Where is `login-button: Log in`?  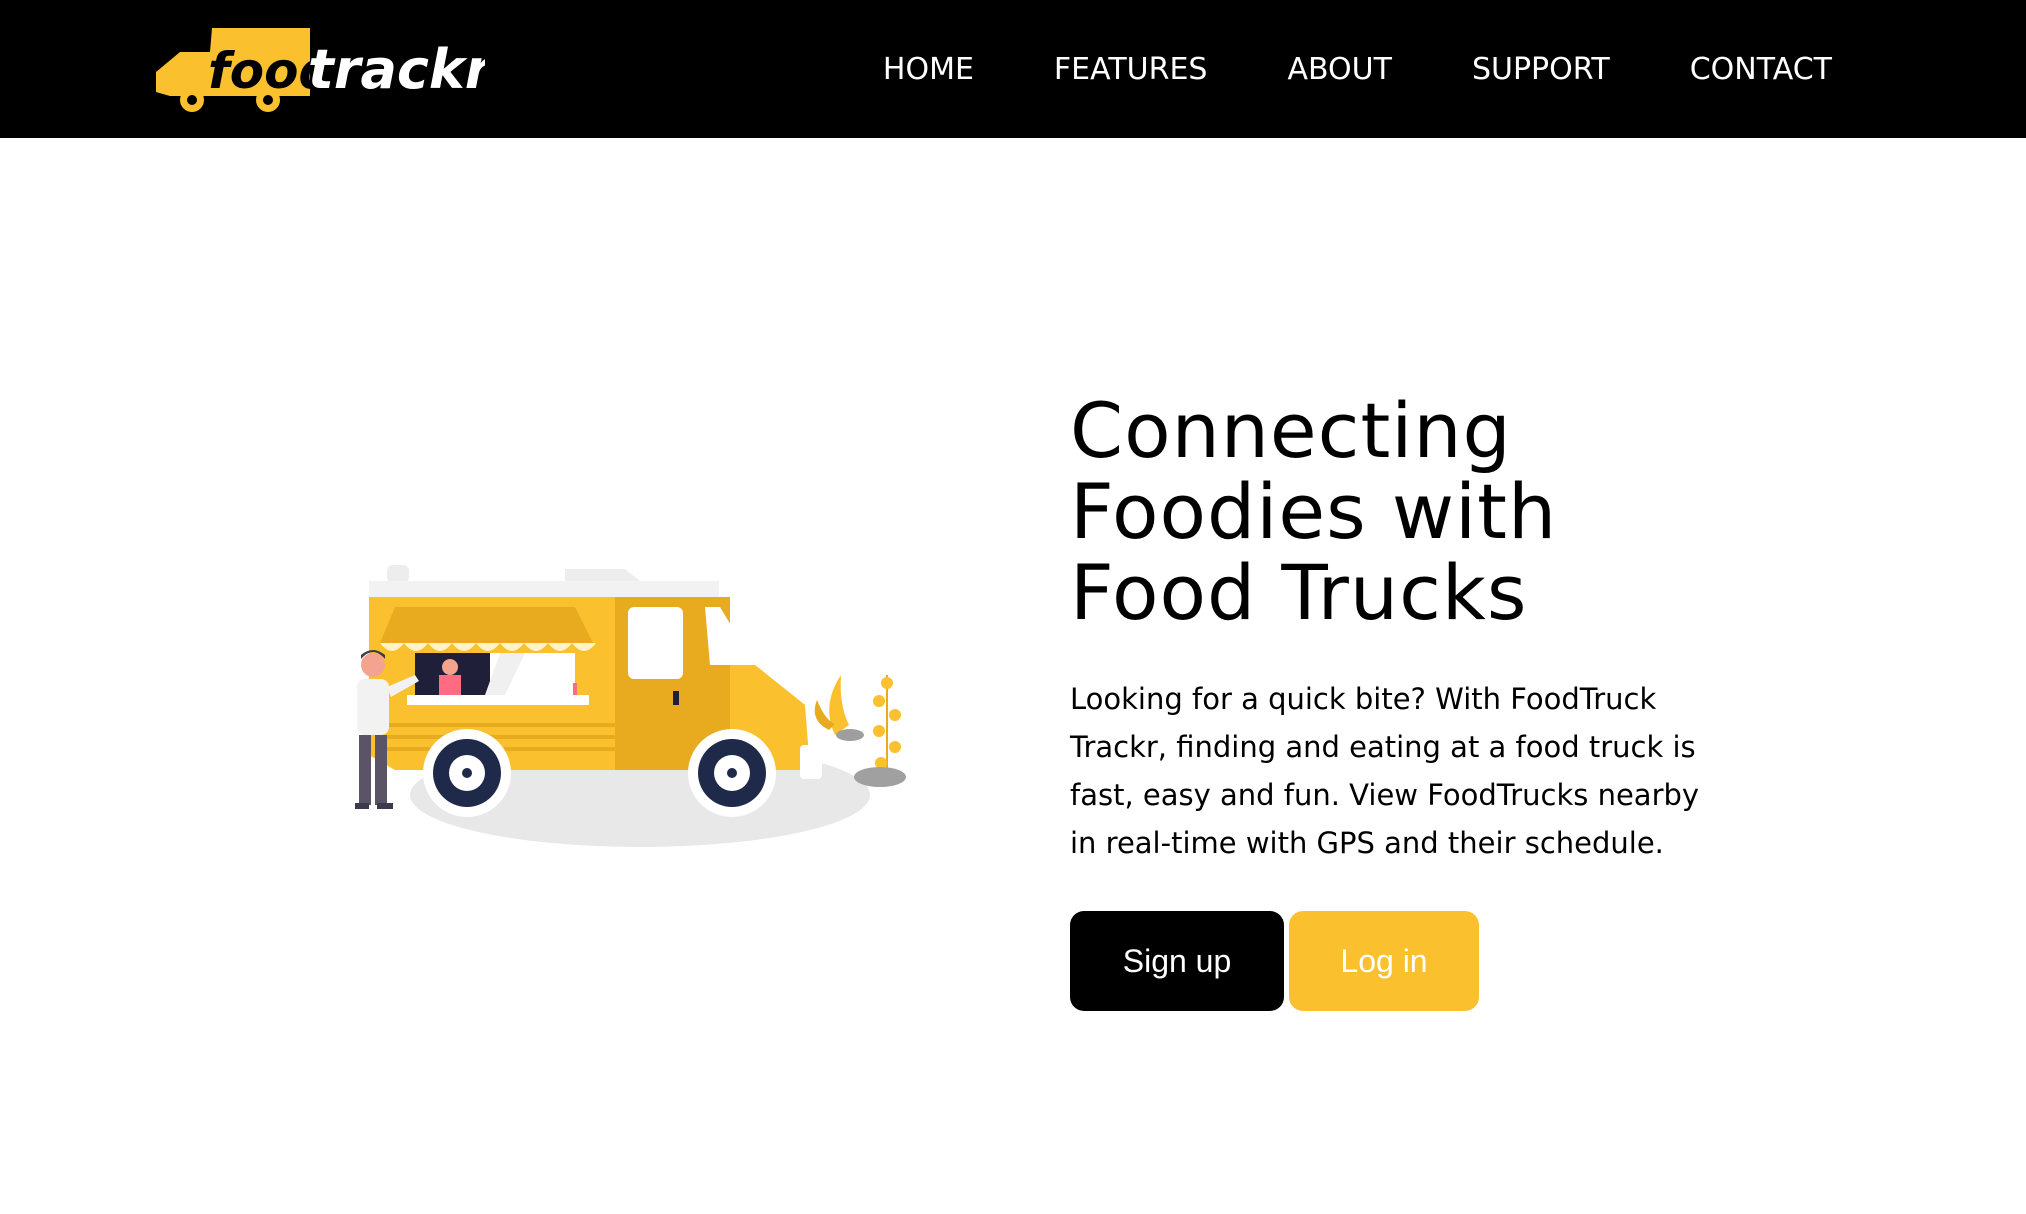
login-button: Log in is located at coordinates (1384, 961).